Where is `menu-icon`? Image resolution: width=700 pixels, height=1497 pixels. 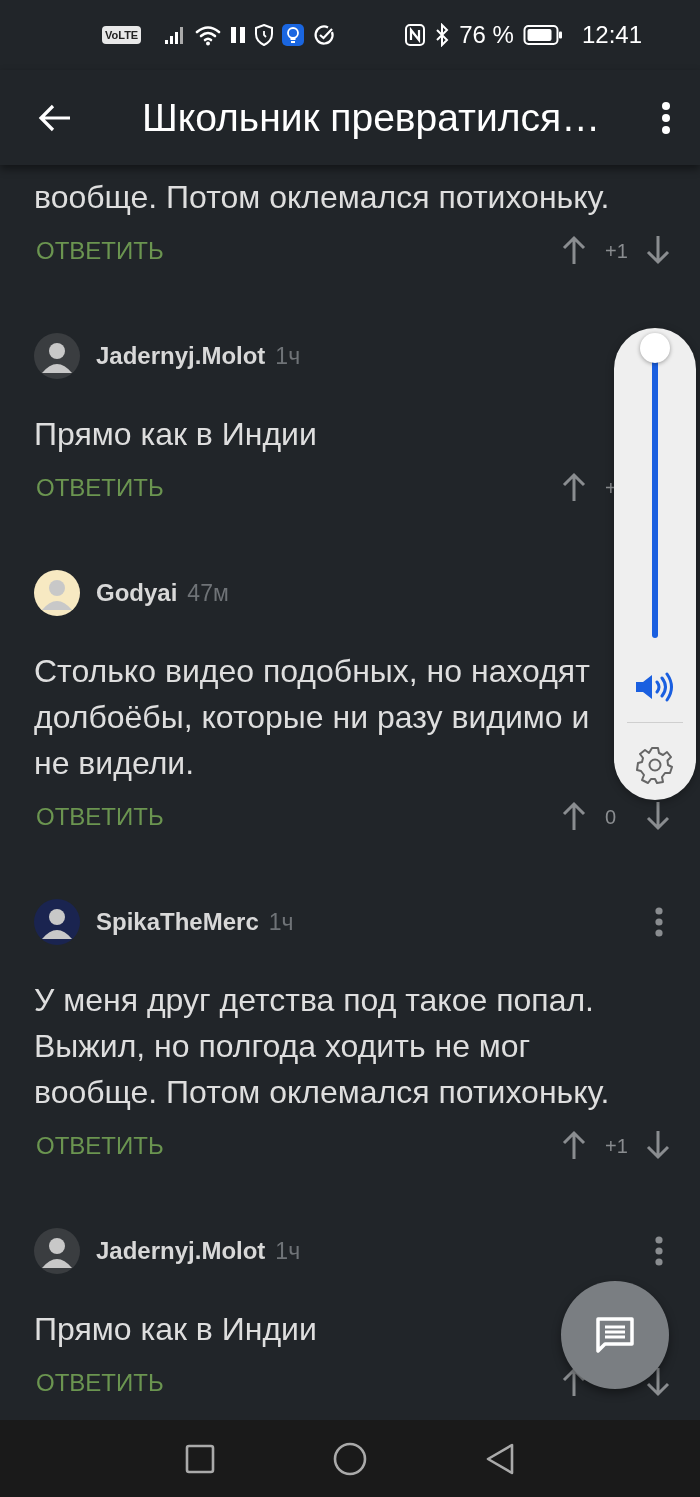 menu-icon is located at coordinates (666, 117).